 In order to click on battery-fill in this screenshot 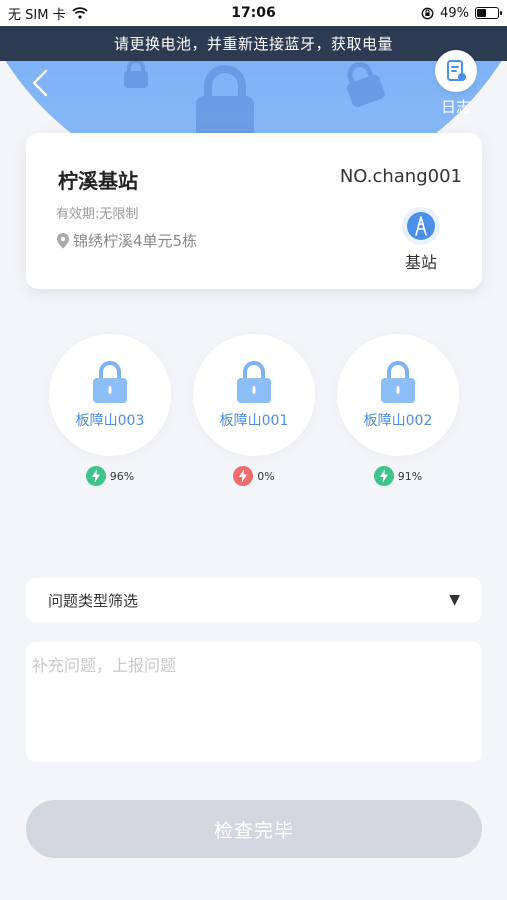, I will do `click(481, 13)`.